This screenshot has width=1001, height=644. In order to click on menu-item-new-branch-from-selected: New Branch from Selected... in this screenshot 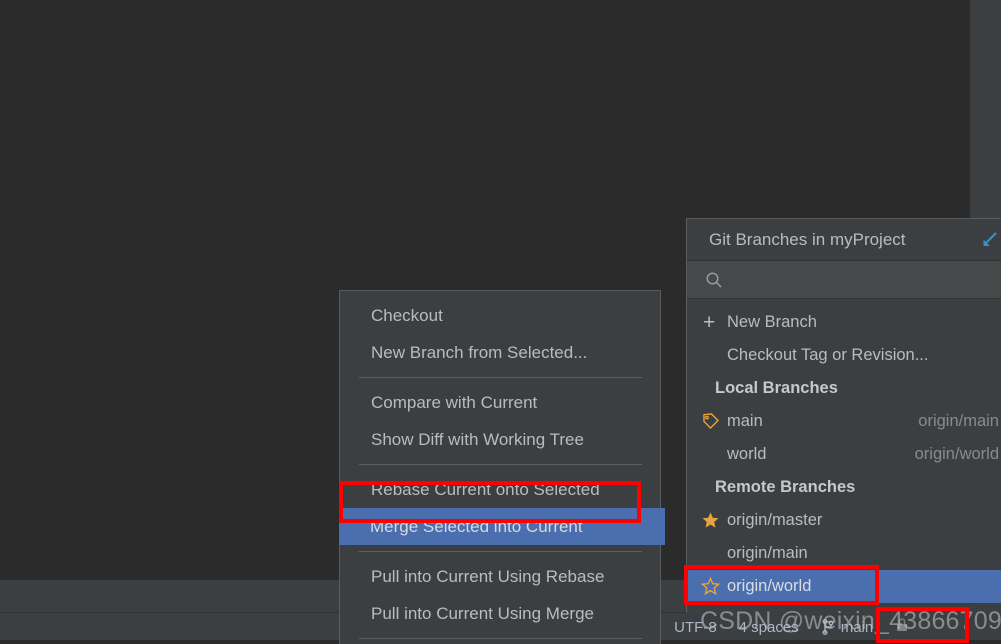, I will do `click(500, 352)`.